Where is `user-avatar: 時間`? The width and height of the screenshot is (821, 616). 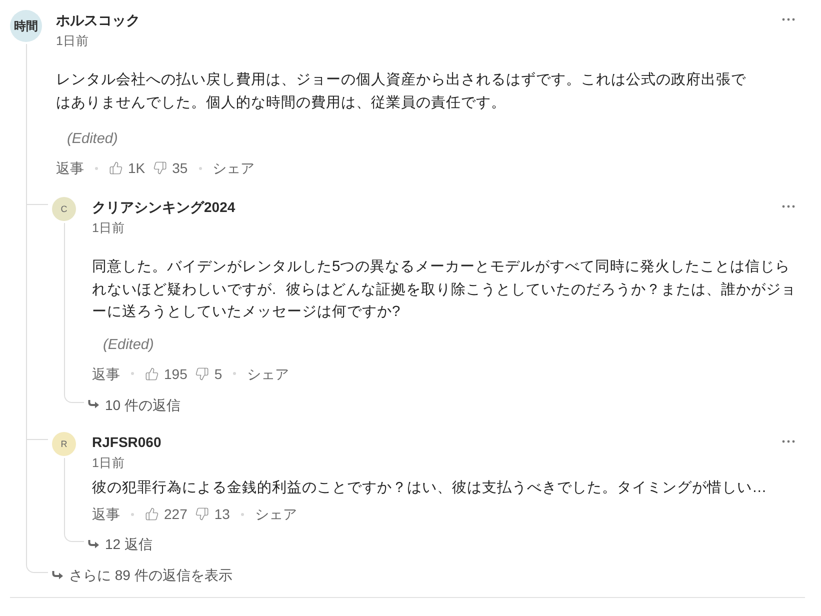
user-avatar: 時間 is located at coordinates (26, 26).